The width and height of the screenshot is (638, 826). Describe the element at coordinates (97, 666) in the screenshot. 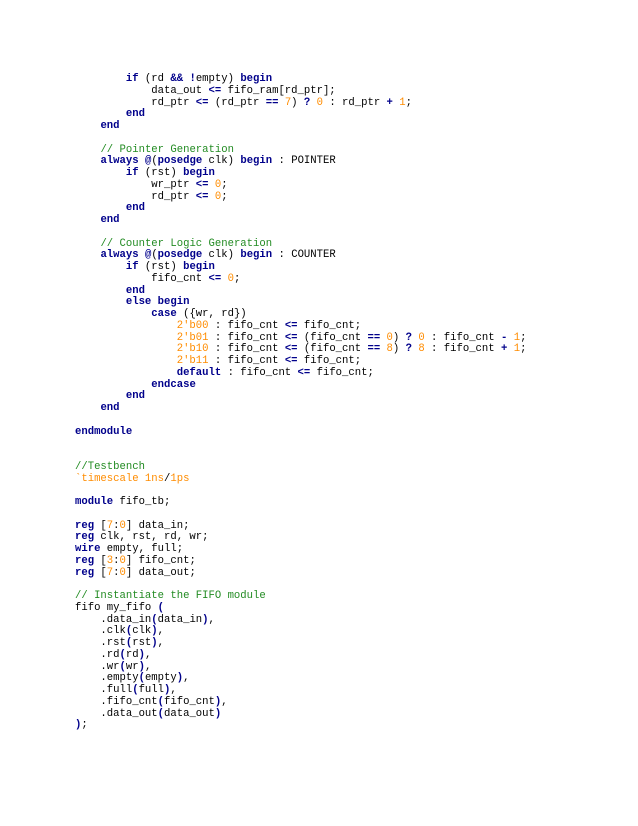

I see `code-plain-text: .wr` at that location.